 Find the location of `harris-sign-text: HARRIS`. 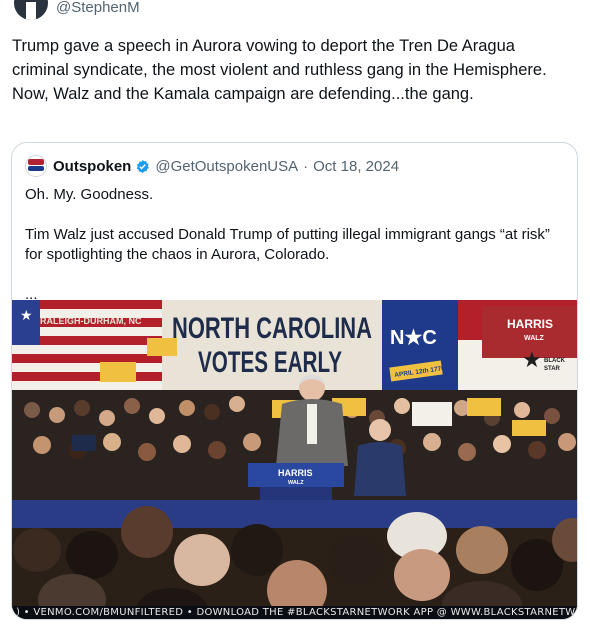

harris-sign-text: HARRIS is located at coordinates (530, 324).